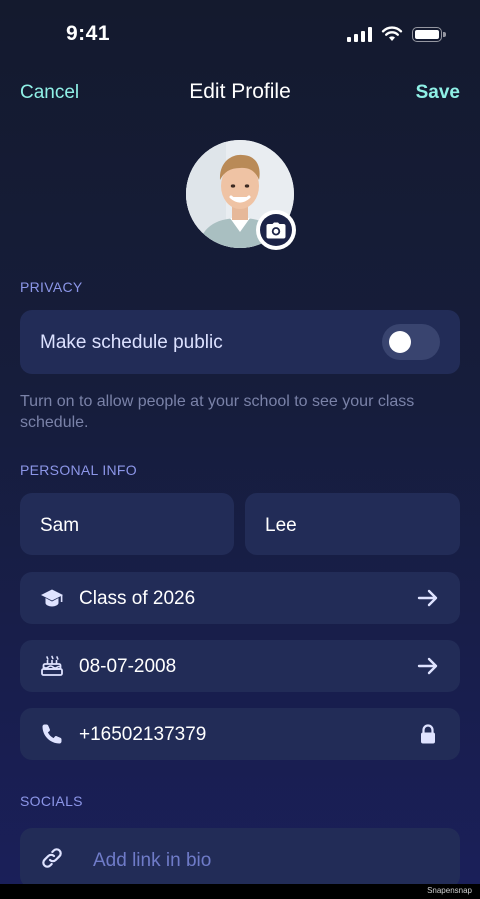 The image size is (480, 899). What do you see at coordinates (152, 860) in the screenshot?
I see `link-in-bio-placeholder: Add link in bio` at bounding box center [152, 860].